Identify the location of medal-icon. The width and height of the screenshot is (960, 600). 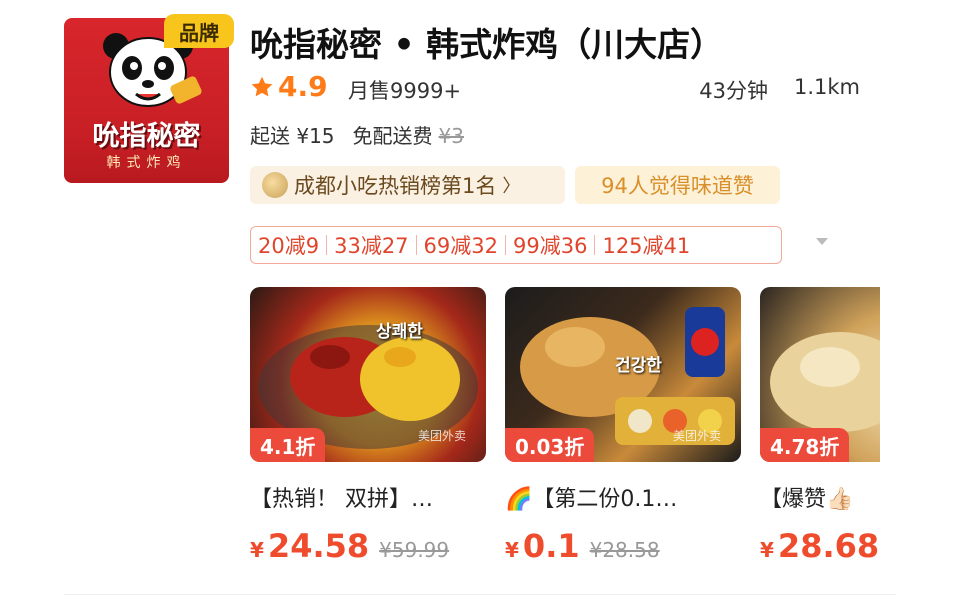
(275, 185).